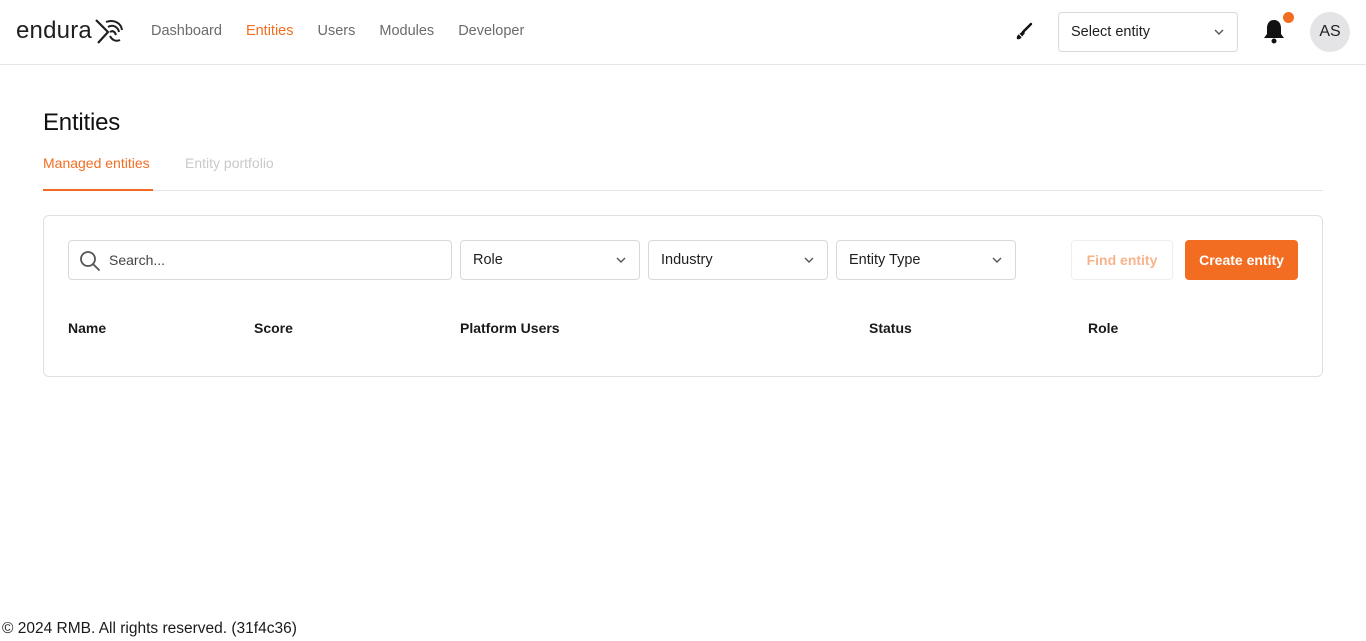  What do you see at coordinates (229, 173) in the screenshot?
I see `tab-entity-portfolio: Entity portfolio` at bounding box center [229, 173].